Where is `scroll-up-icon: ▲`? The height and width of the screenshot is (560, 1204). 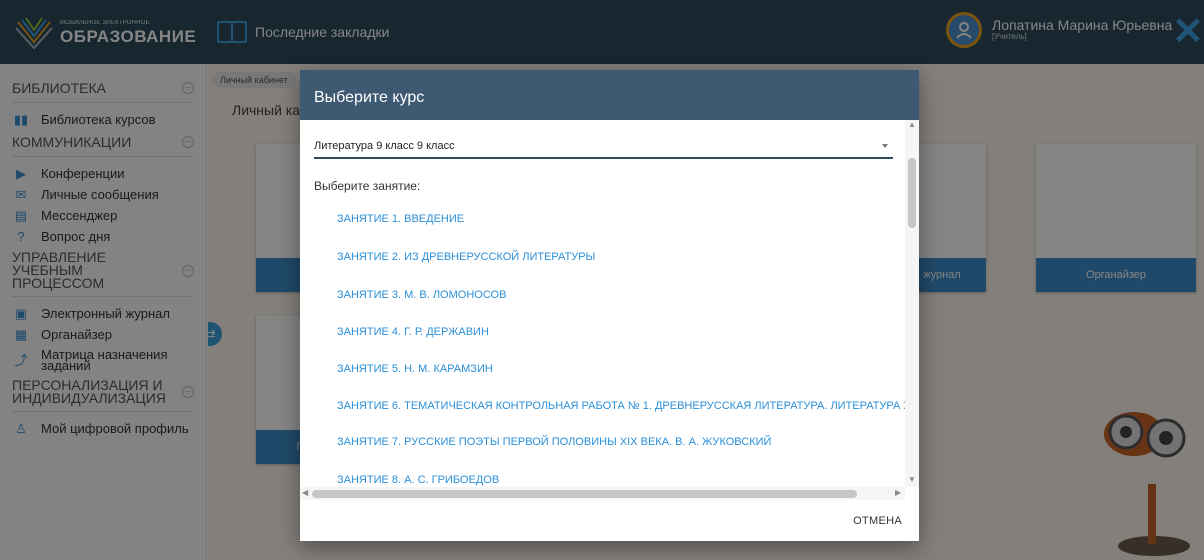
scroll-up-icon: ▲ is located at coordinates (912, 124).